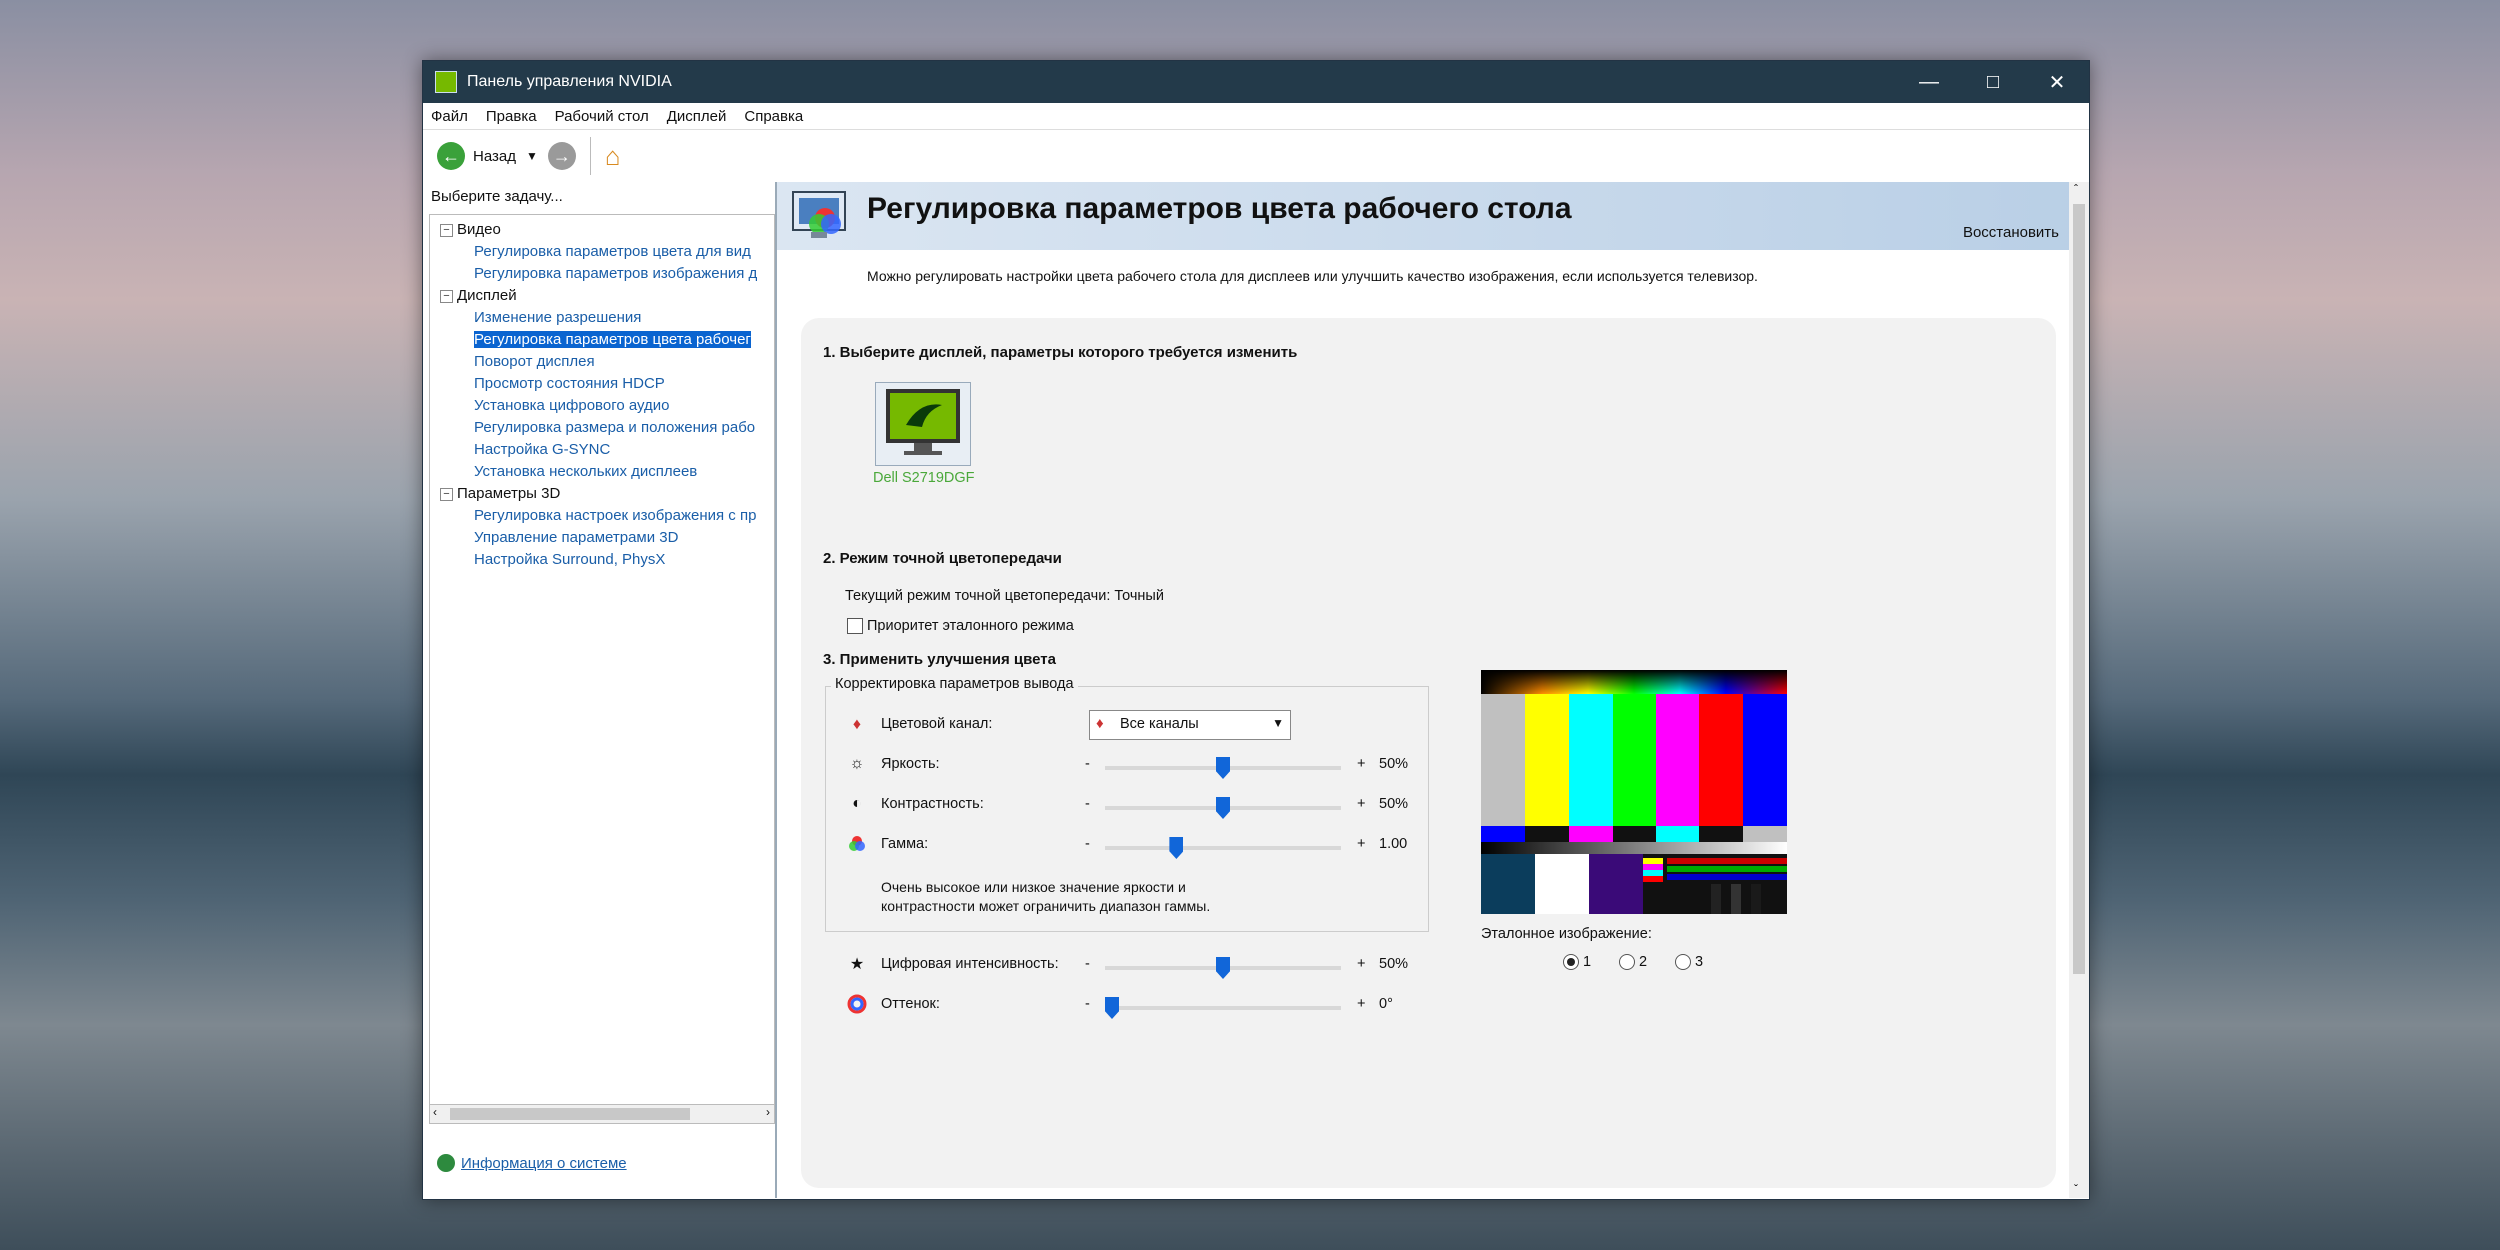 Image resolution: width=2500 pixels, height=1250 pixels. I want to click on back-button-label: Назад, so click(494, 156).